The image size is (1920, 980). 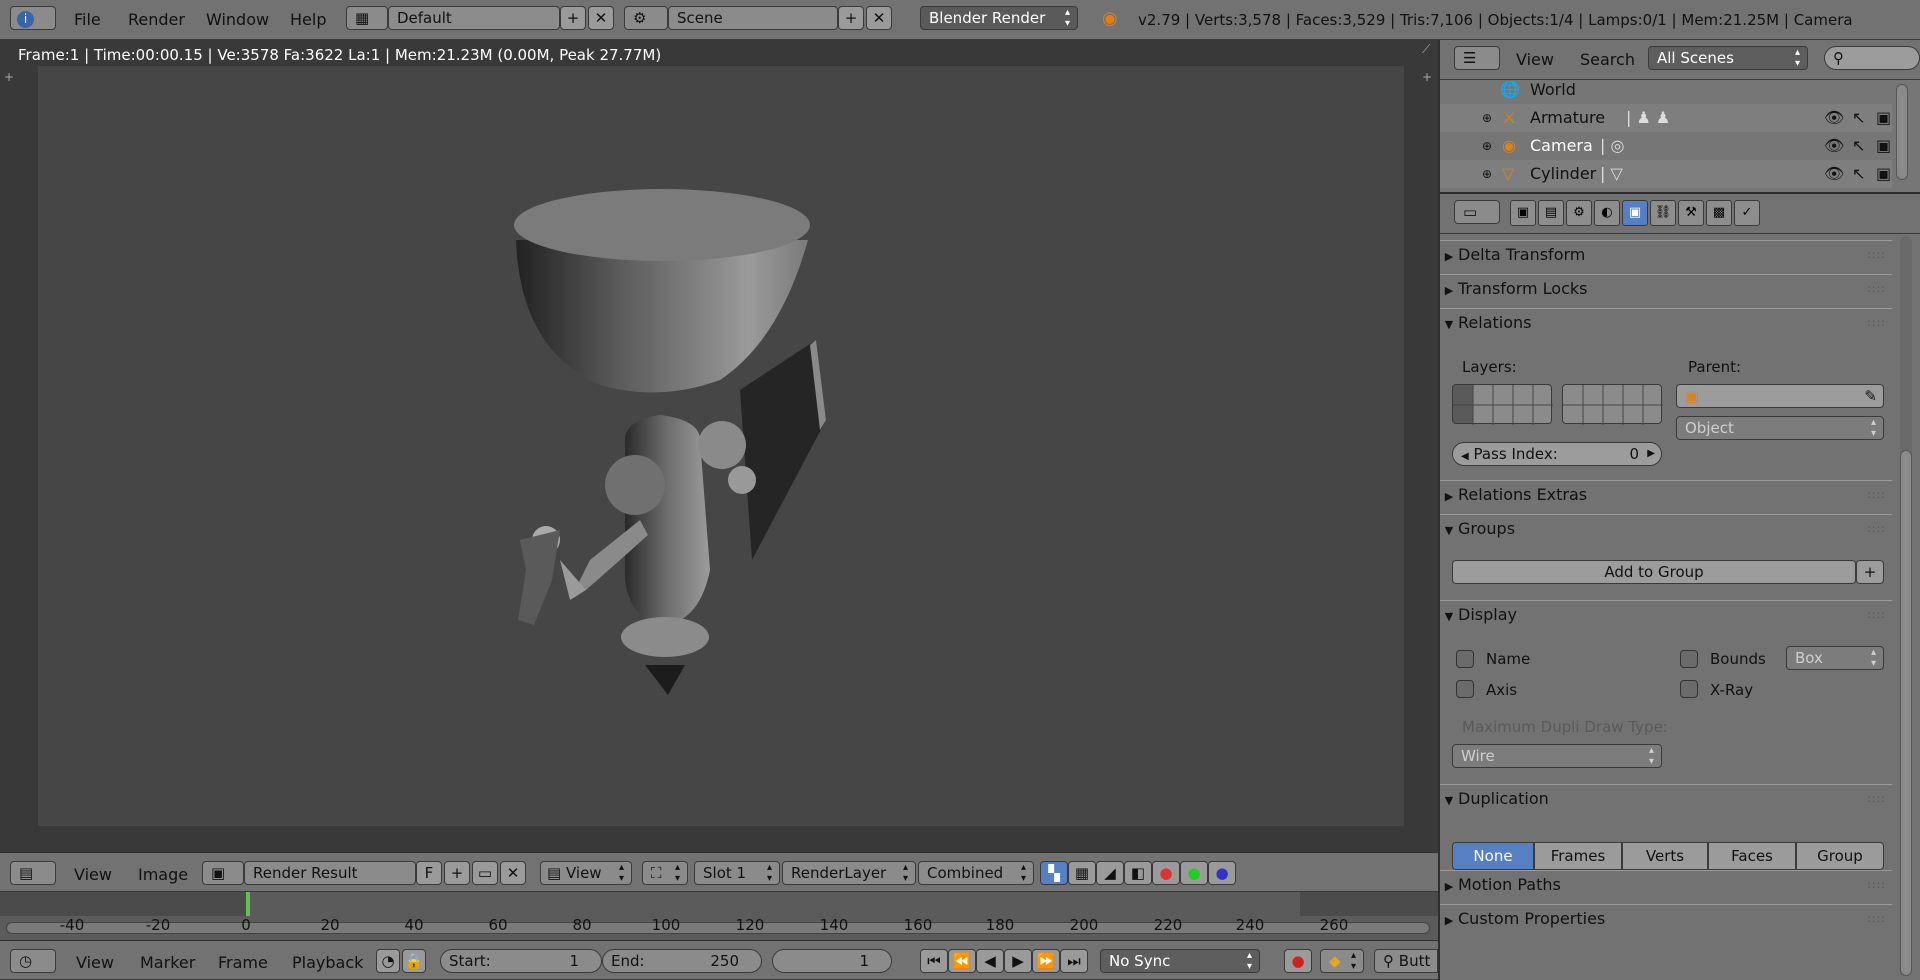 What do you see at coordinates (223, 873) in the screenshot?
I see `image-browse: ▣` at bounding box center [223, 873].